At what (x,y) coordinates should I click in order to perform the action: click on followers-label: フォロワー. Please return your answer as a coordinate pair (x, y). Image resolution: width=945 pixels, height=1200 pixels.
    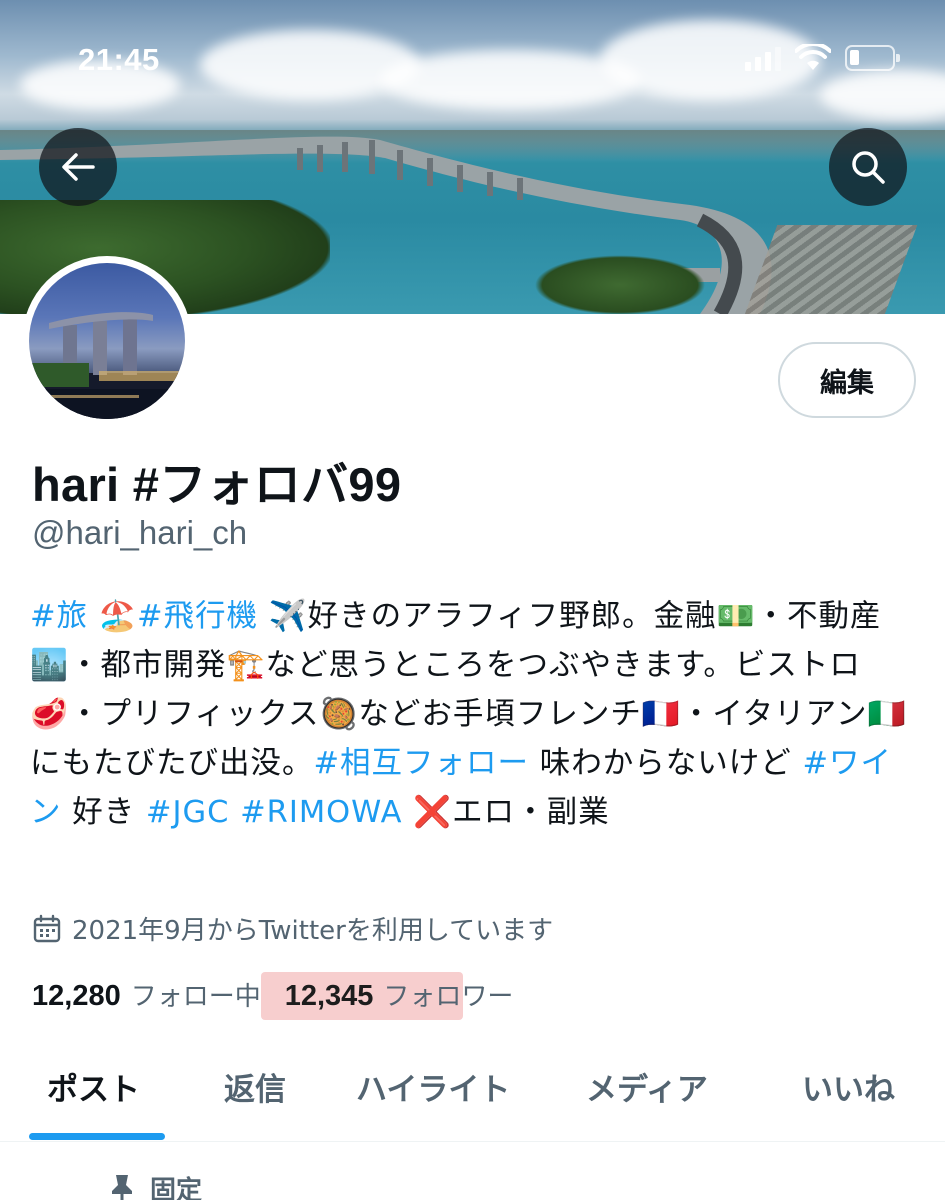
    Looking at the image, I should click on (448, 994).